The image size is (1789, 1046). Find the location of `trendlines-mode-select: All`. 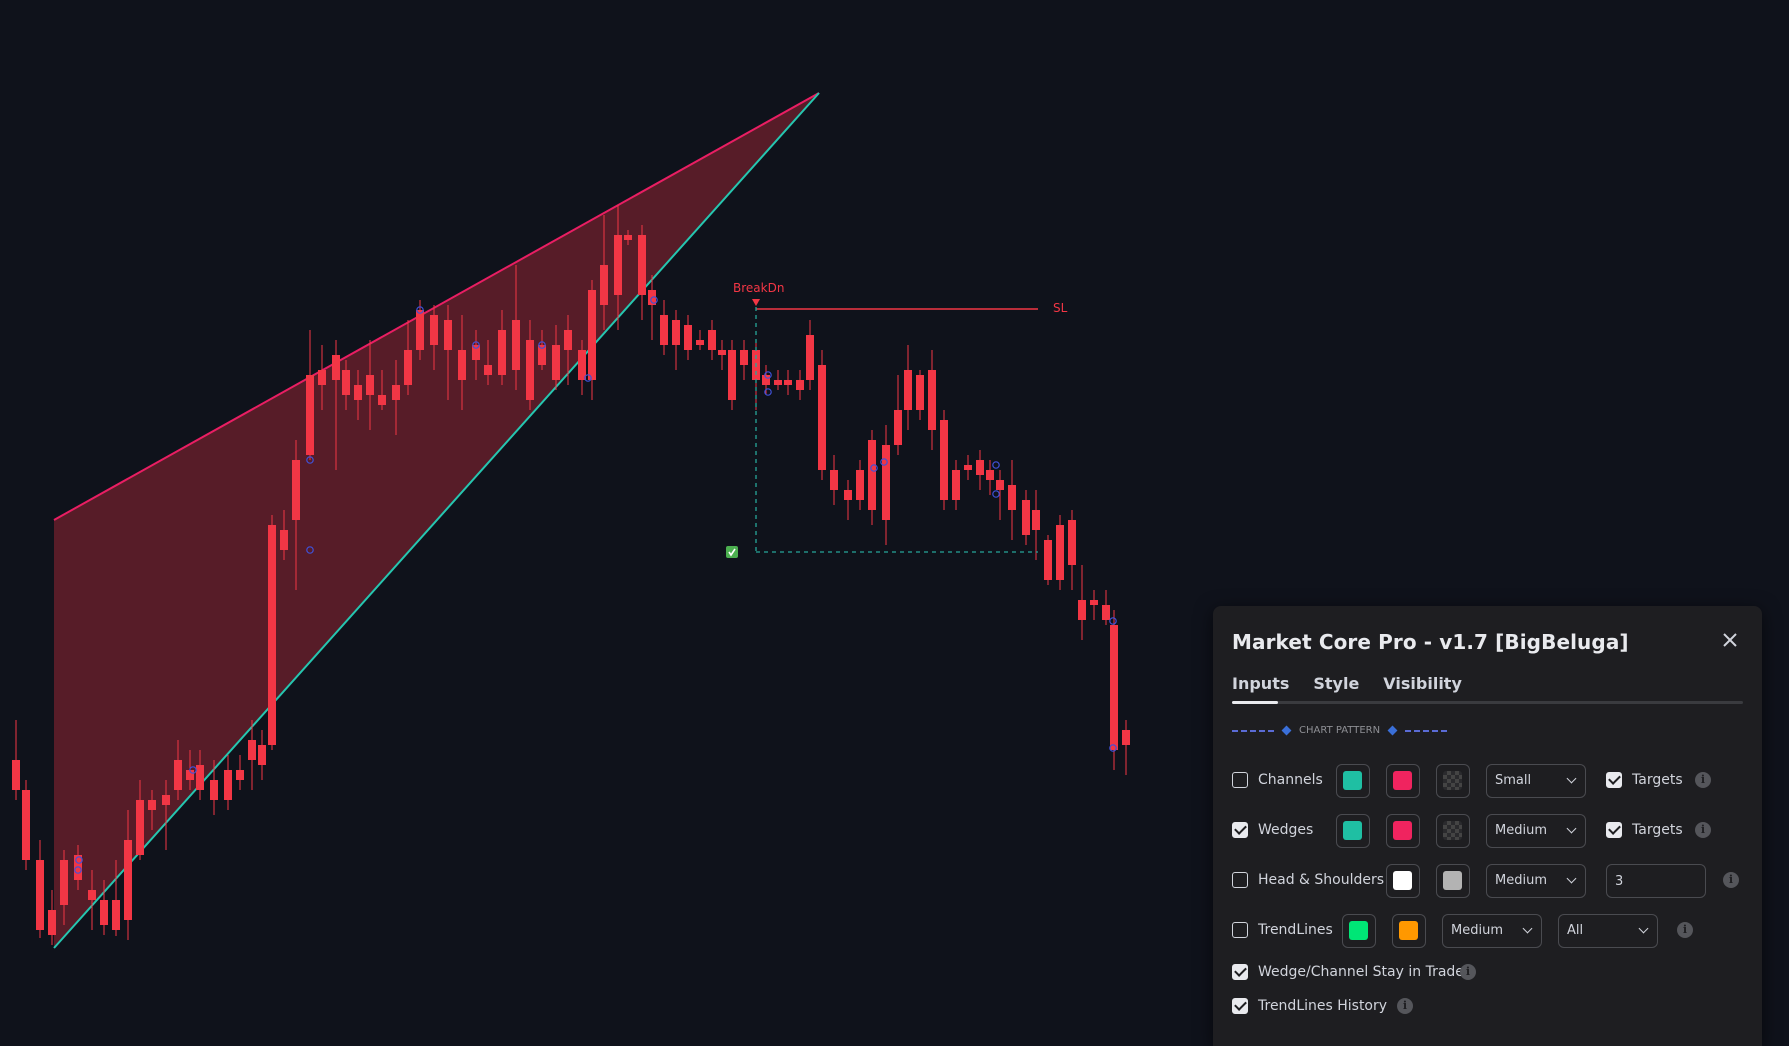

trendlines-mode-select: All is located at coordinates (1608, 931).